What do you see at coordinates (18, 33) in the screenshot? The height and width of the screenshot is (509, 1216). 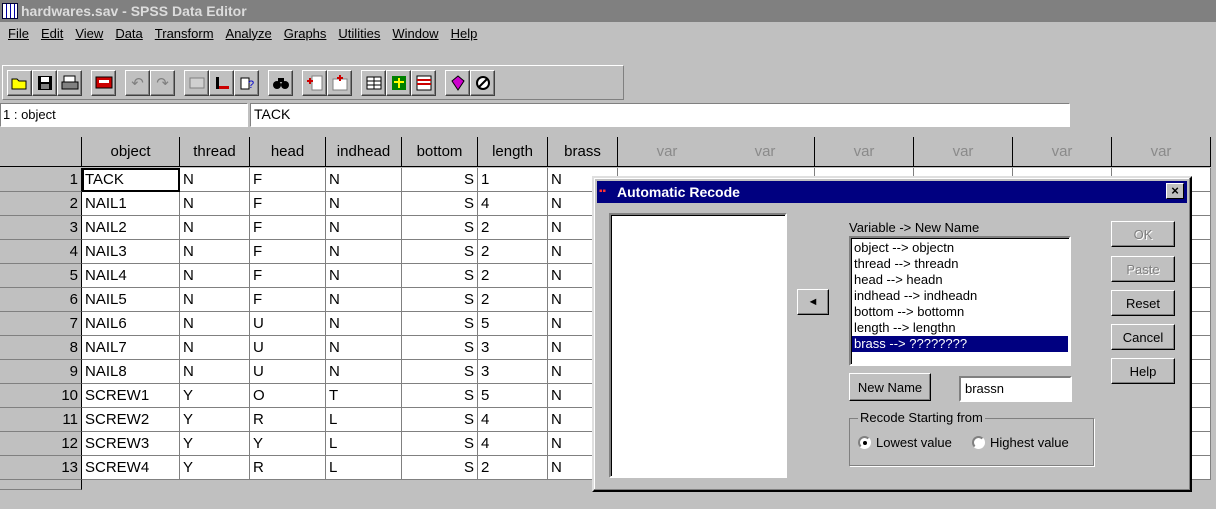 I see `menu-file: File` at bounding box center [18, 33].